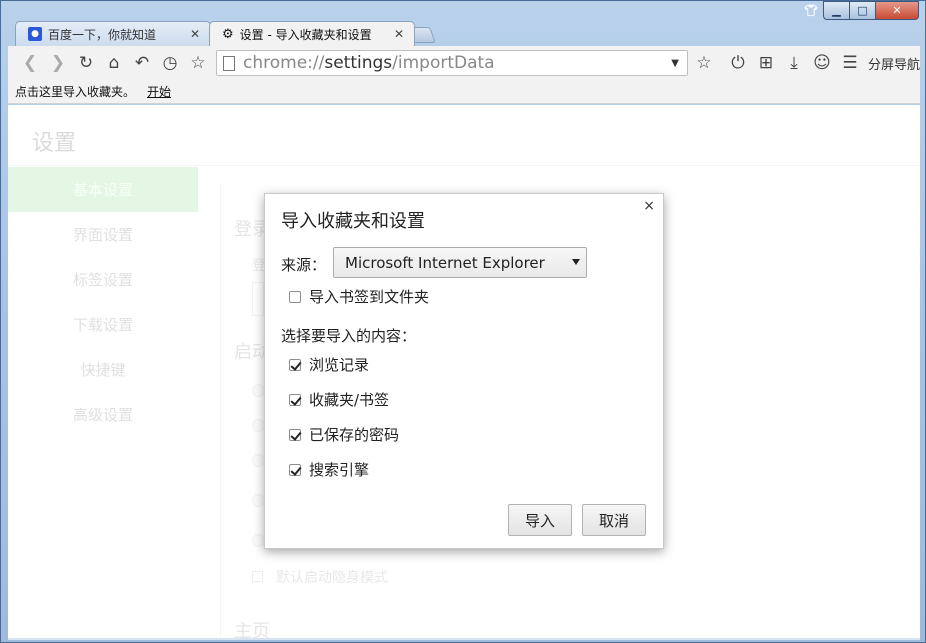  I want to click on tab-title: 设置 - 导入收藏夹和设置, so click(305, 34).